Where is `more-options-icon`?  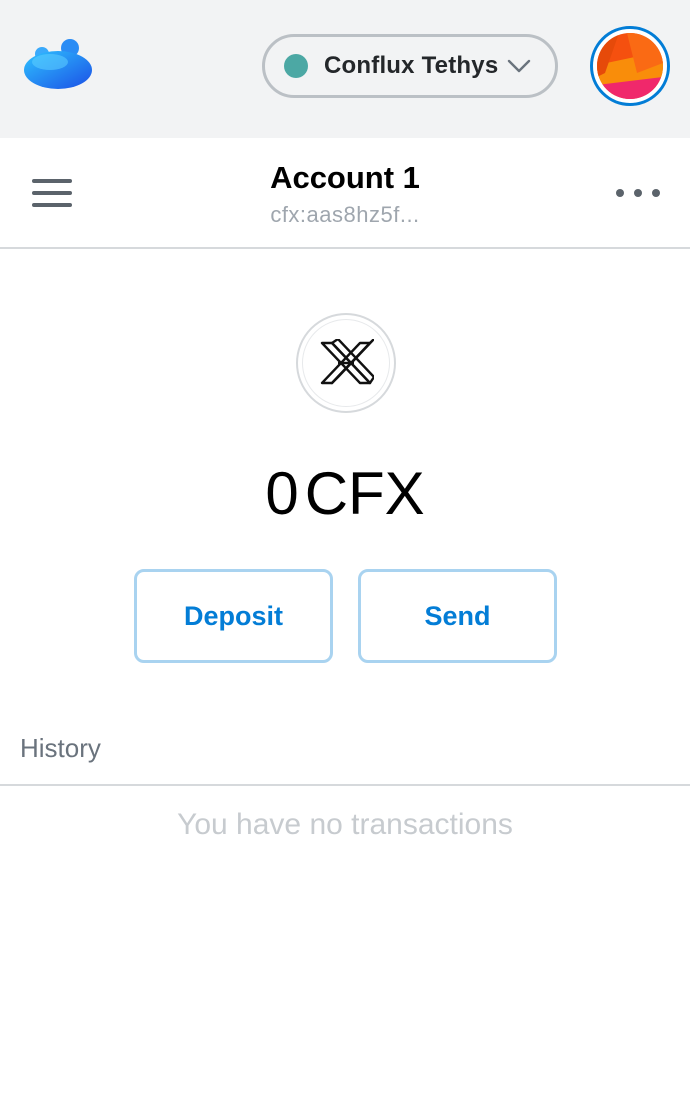 more-options-icon is located at coordinates (638, 193).